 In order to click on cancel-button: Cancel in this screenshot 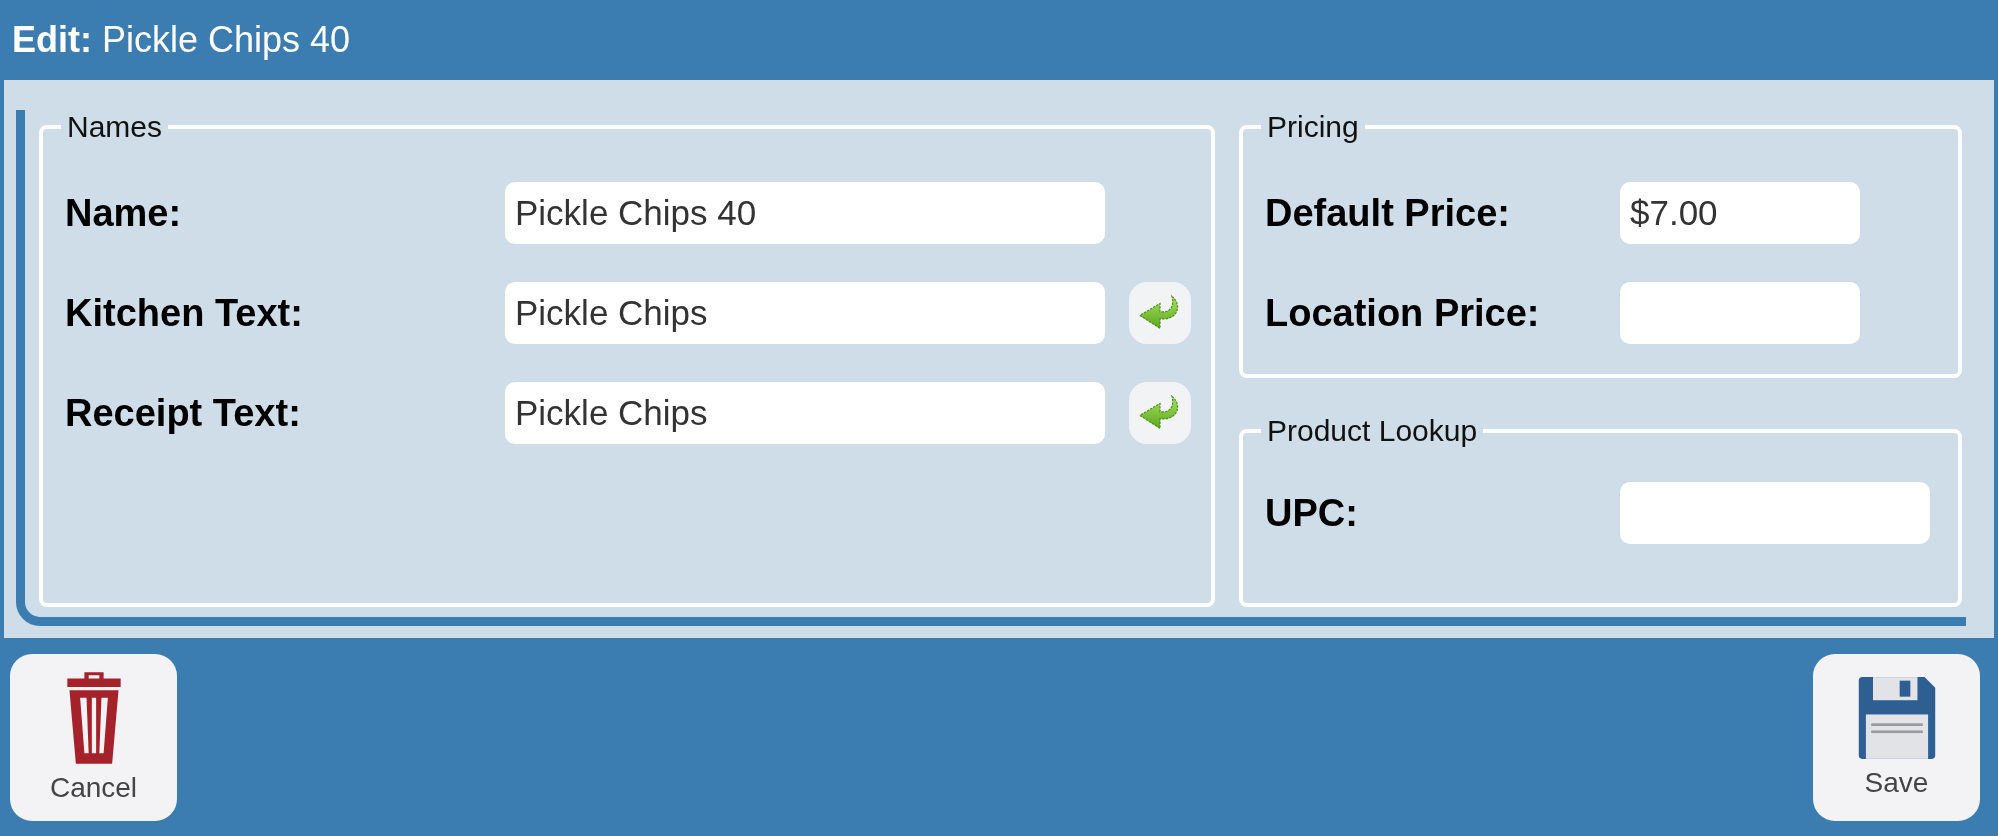, I will do `click(93, 737)`.